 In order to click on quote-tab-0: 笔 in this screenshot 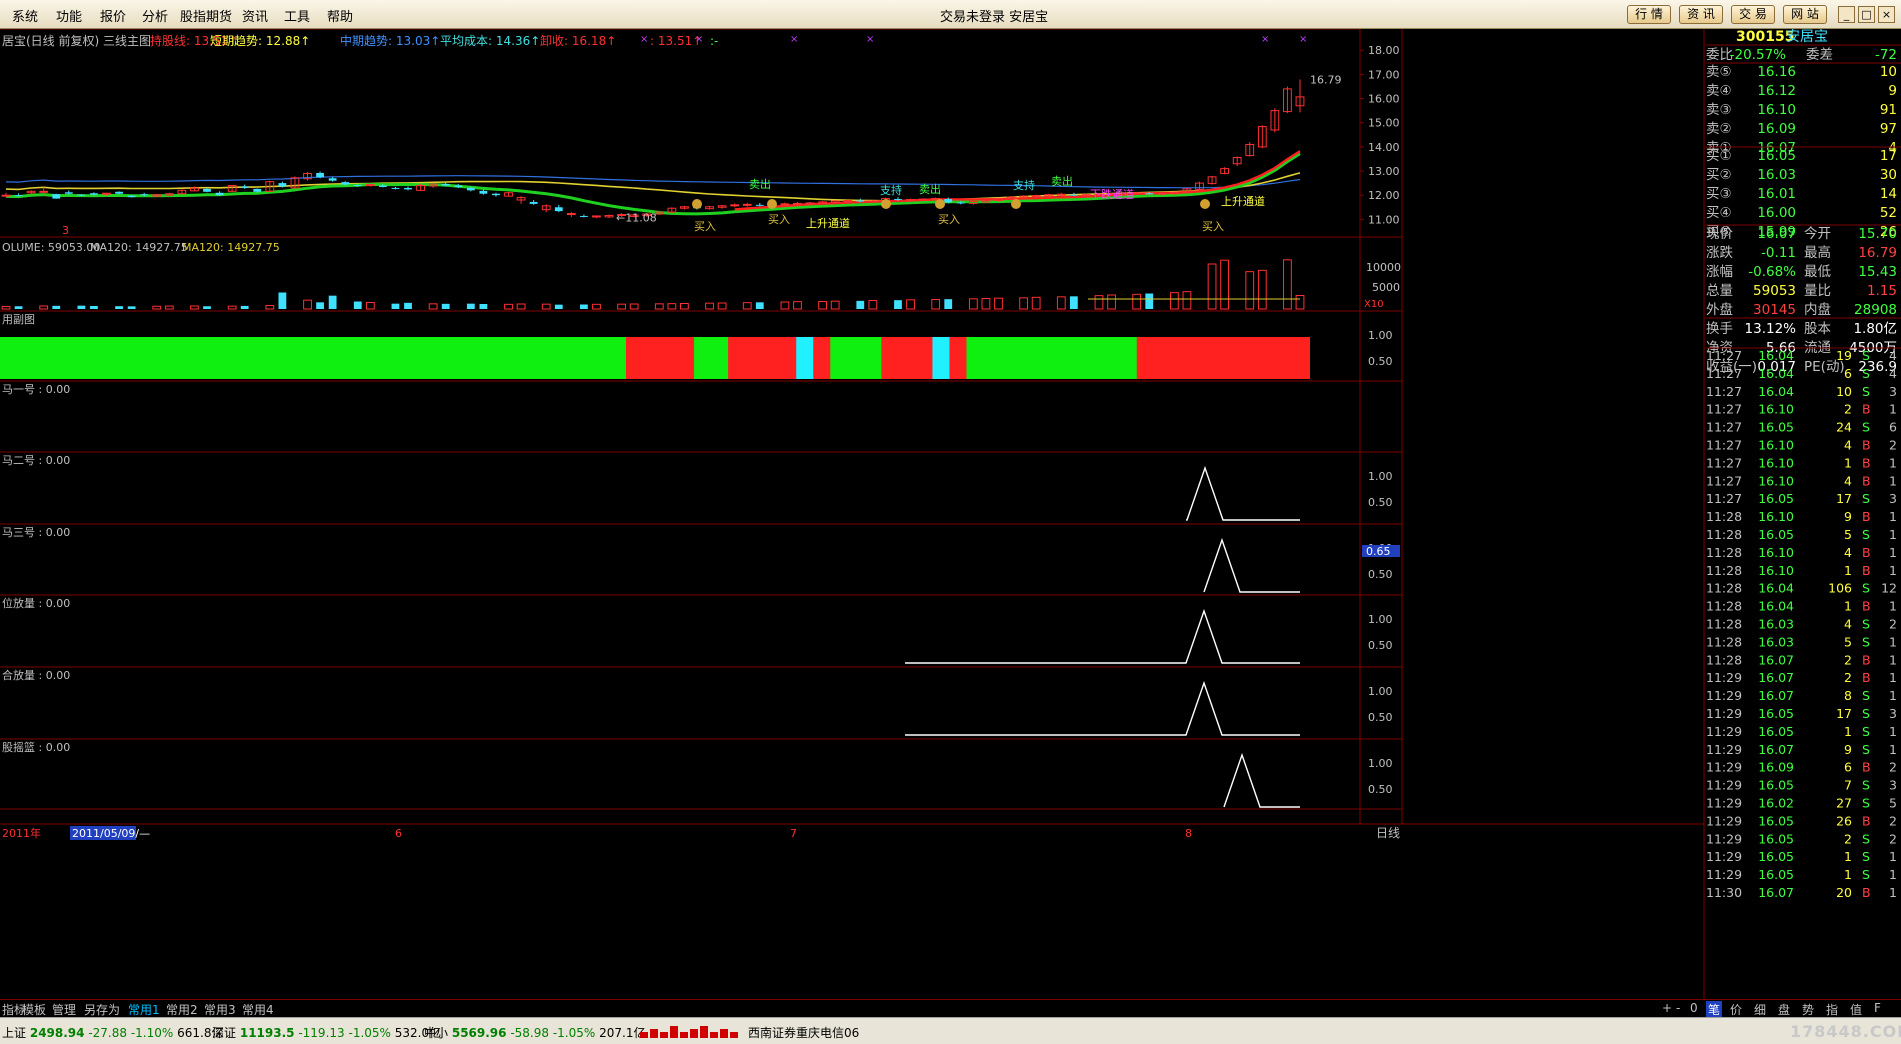, I will do `click(1714, 1009)`.